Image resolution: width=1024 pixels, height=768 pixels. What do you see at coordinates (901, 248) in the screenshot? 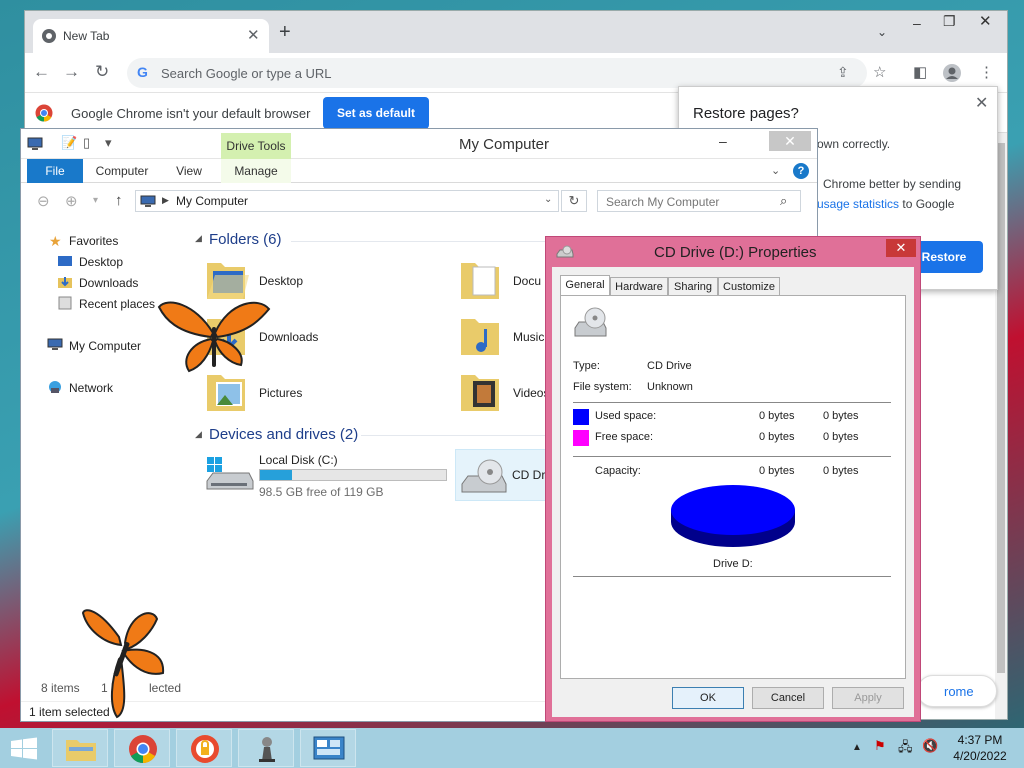
I see `properties-close-button: ✕` at bounding box center [901, 248].